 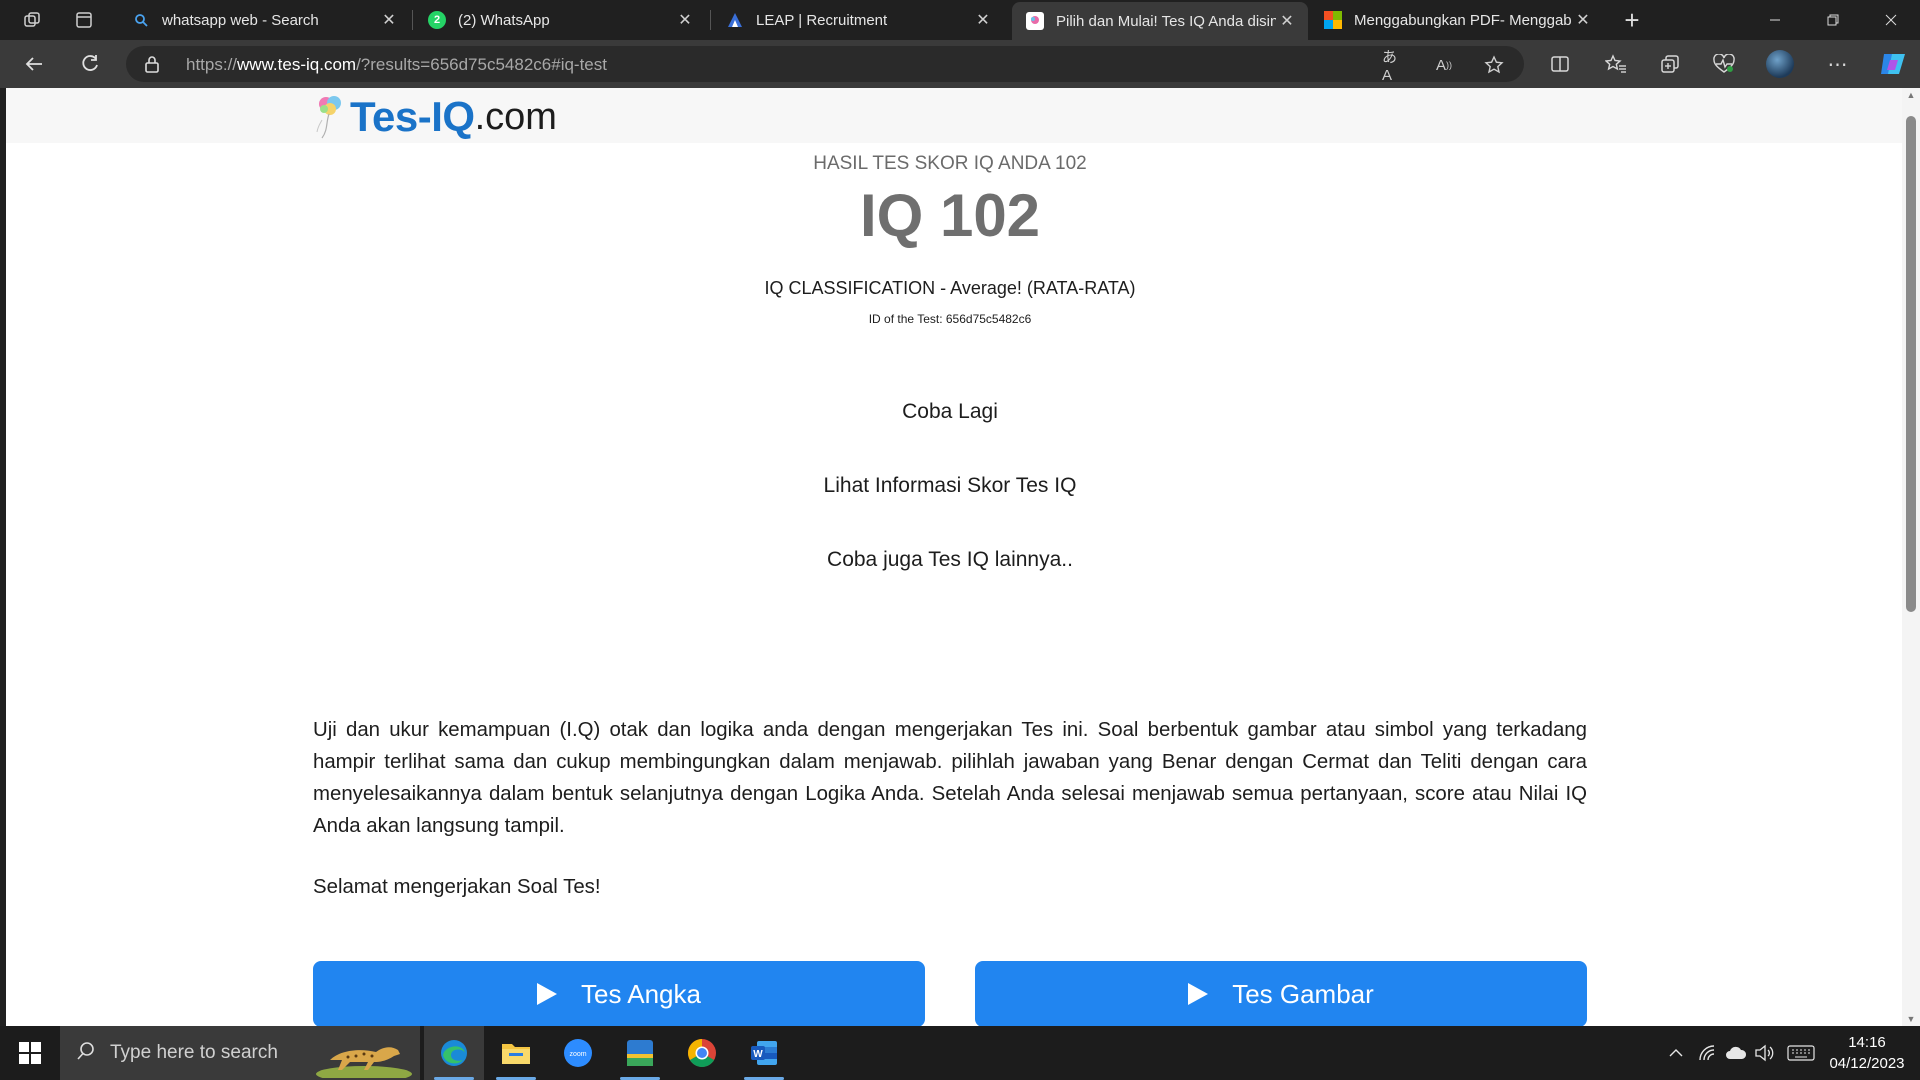 I want to click on tab-tes-iq: Pilih dan Mulai! Tes IQ Anda disin ✕, so click(x=1160, y=21).